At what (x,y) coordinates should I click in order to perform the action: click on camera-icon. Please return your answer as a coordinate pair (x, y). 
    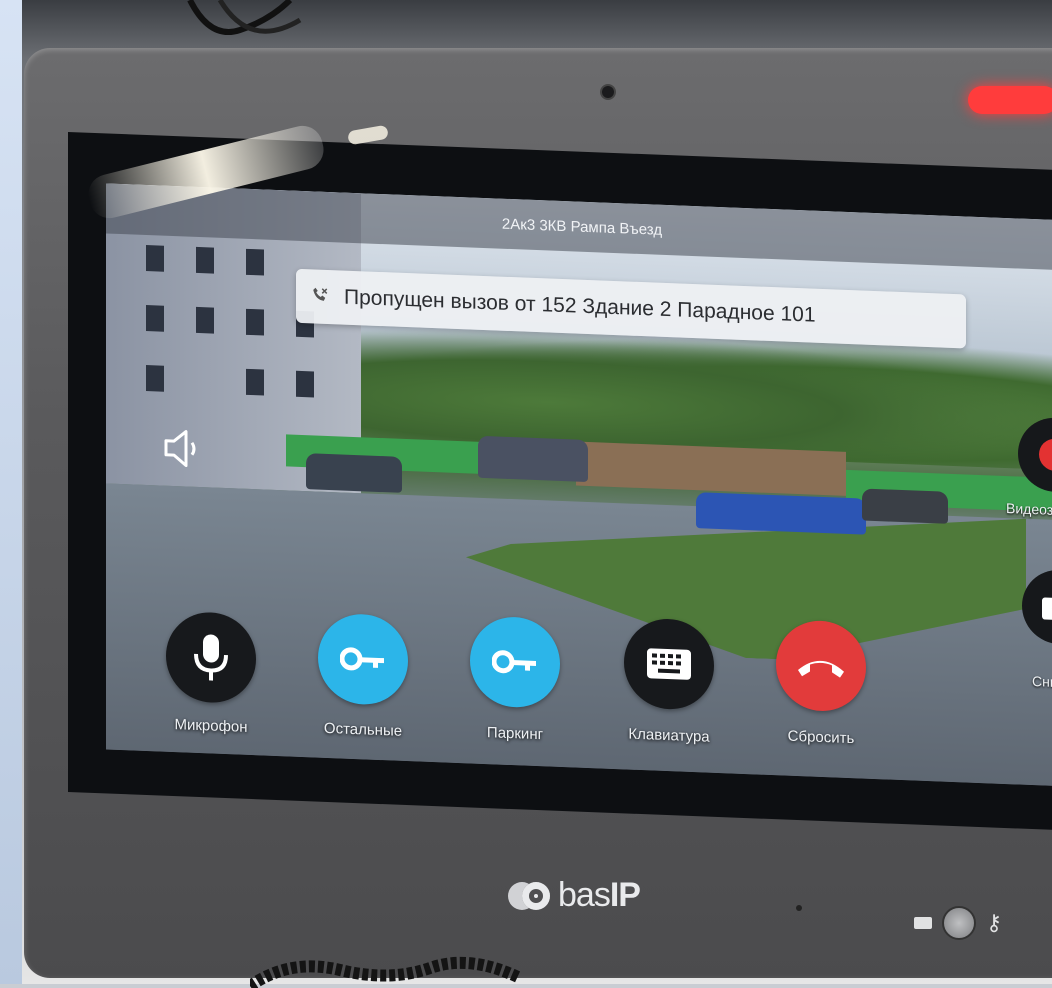
    Looking at the image, I should click on (1047, 609).